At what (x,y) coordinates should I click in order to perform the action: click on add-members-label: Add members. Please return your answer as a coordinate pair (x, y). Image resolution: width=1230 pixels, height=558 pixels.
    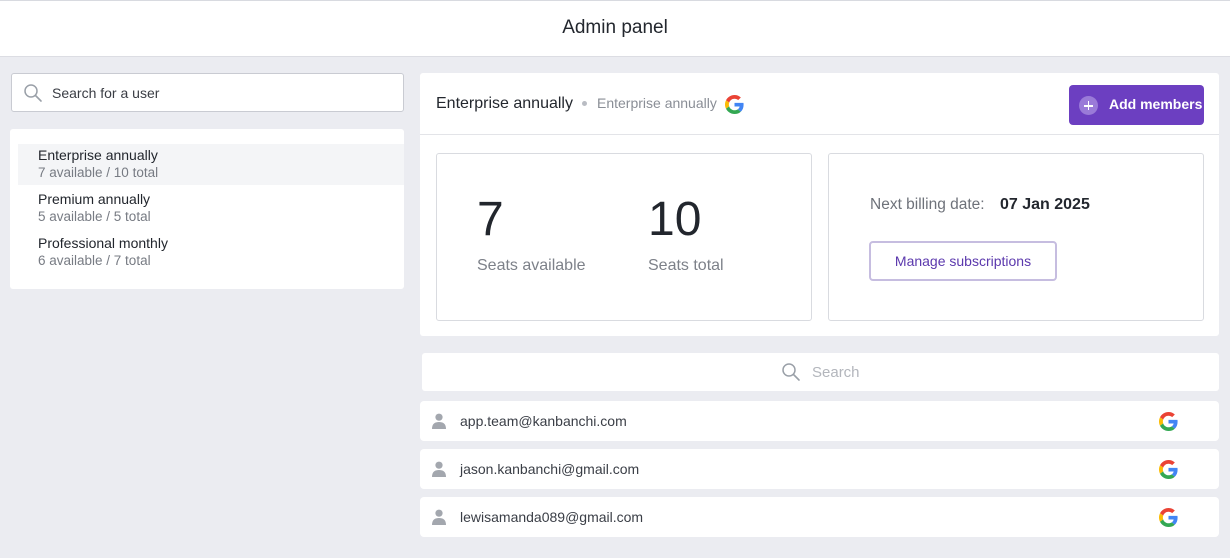
    Looking at the image, I should click on (1156, 104).